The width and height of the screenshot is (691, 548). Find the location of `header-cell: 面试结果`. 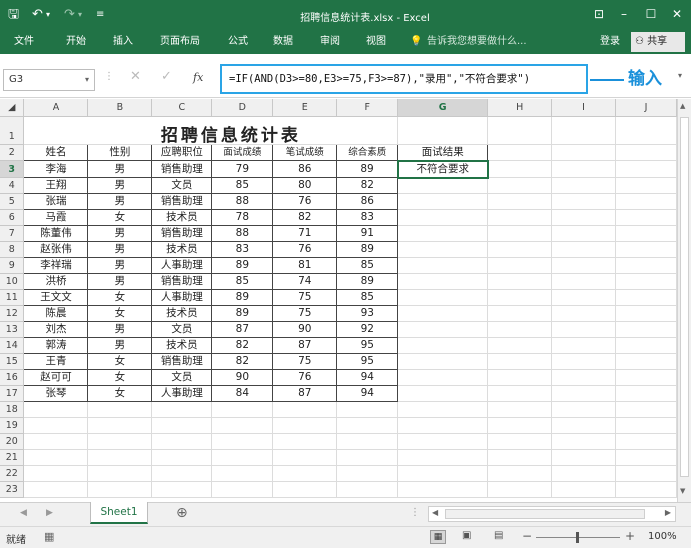

header-cell: 面试结果 is located at coordinates (443, 152).